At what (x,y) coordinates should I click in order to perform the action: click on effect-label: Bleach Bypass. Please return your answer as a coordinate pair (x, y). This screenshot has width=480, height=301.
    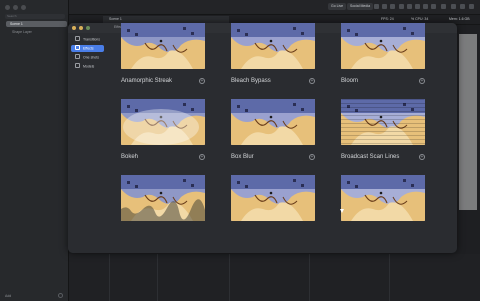
    Looking at the image, I should click on (251, 81).